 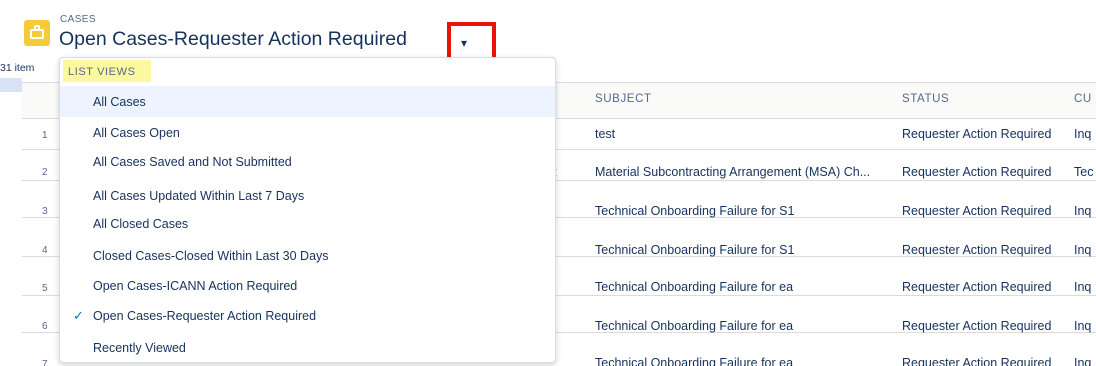 What do you see at coordinates (307, 285) in the screenshot?
I see `menu-item-icann-action-required: Open Cases-ICANN Action Required` at bounding box center [307, 285].